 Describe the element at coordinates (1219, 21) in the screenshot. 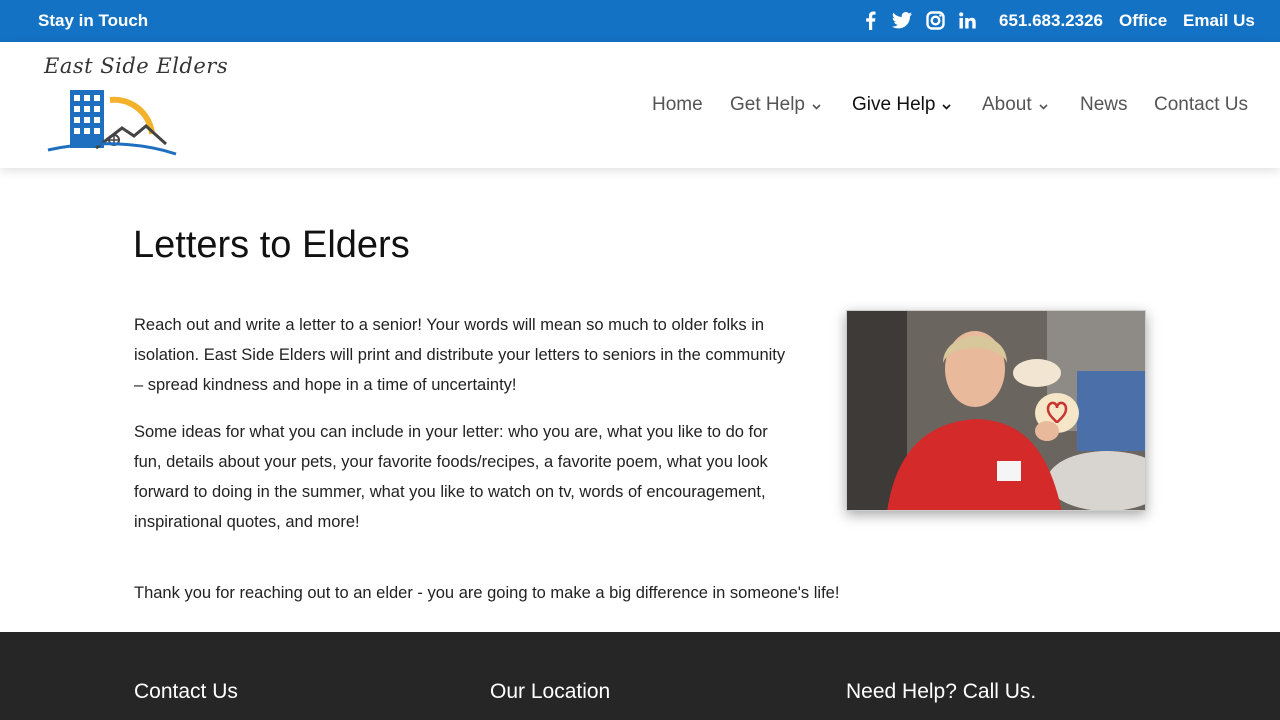

I see `email-link: Email Us` at that location.